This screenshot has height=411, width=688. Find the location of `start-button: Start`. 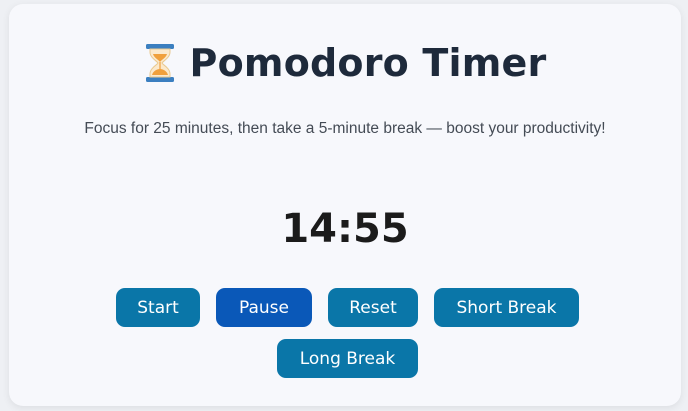

start-button: Start is located at coordinates (158, 307).